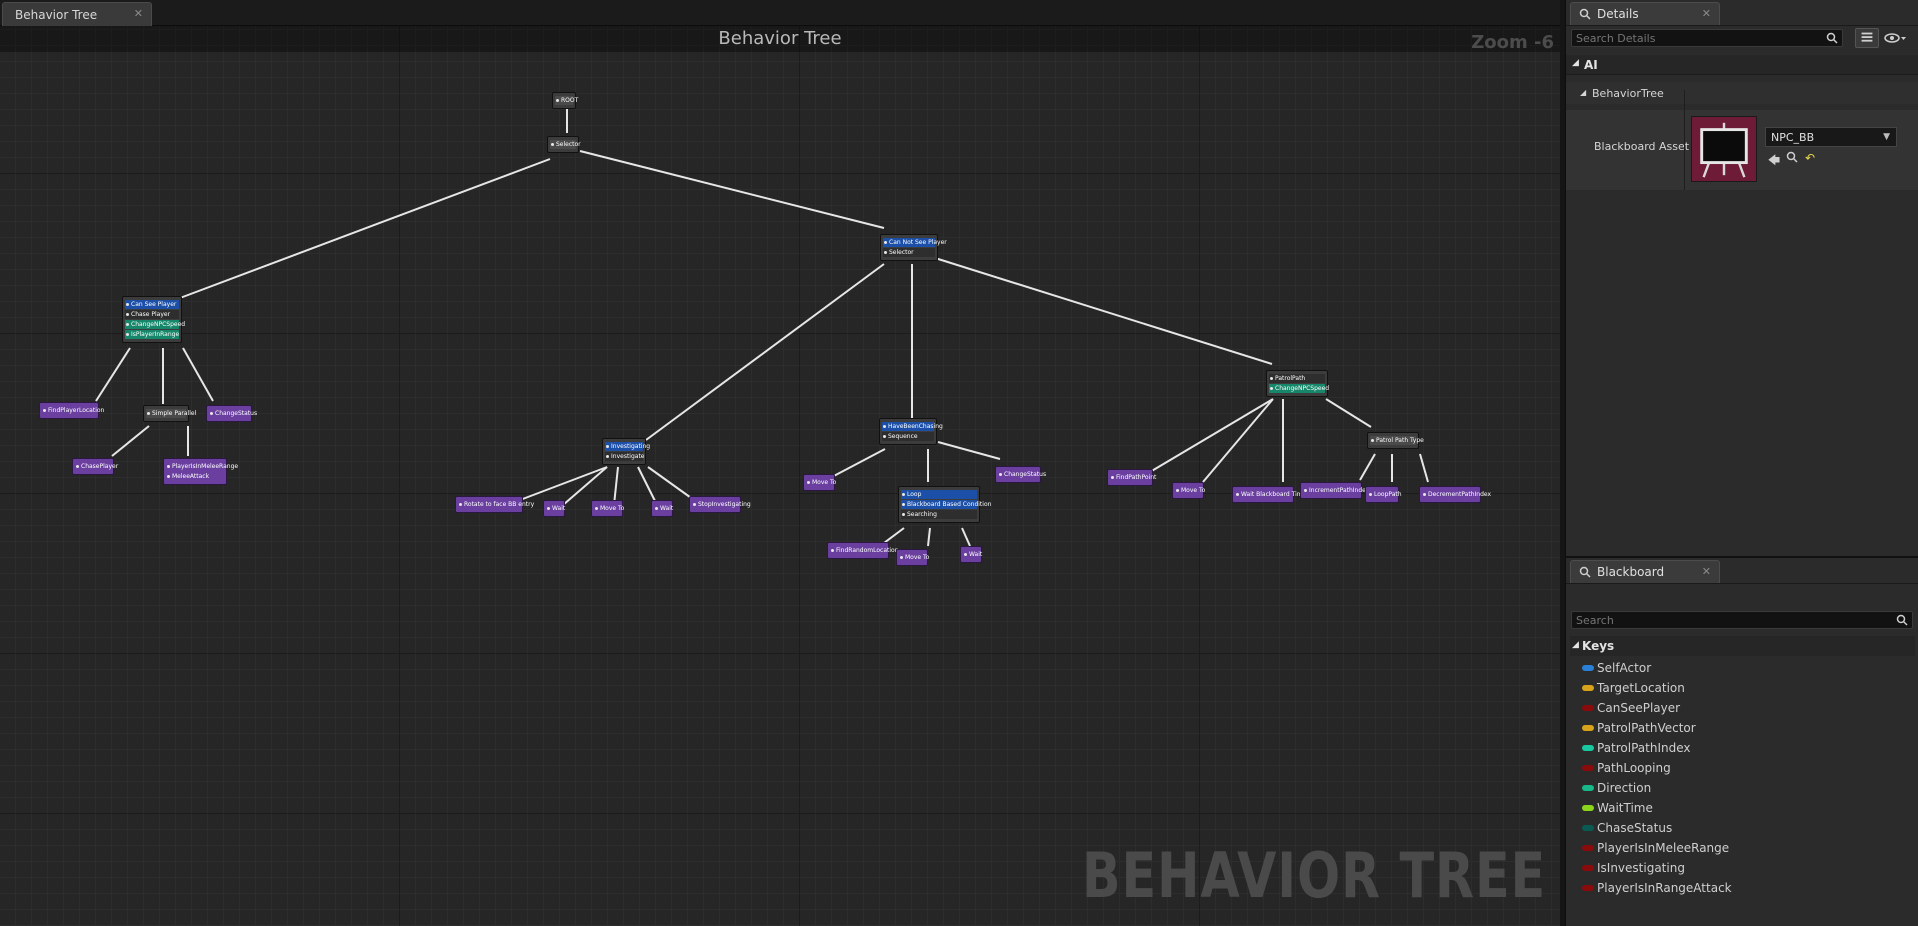 The height and width of the screenshot is (926, 1918). I want to click on keys-label: Keys, so click(1598, 646).